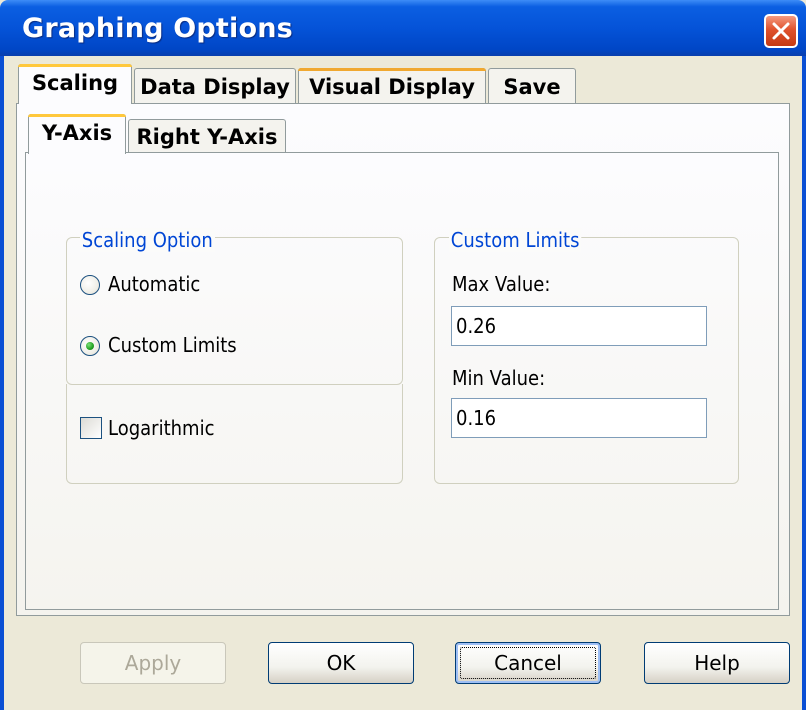  I want to click on tab-data-display: Data Display, so click(215, 86).